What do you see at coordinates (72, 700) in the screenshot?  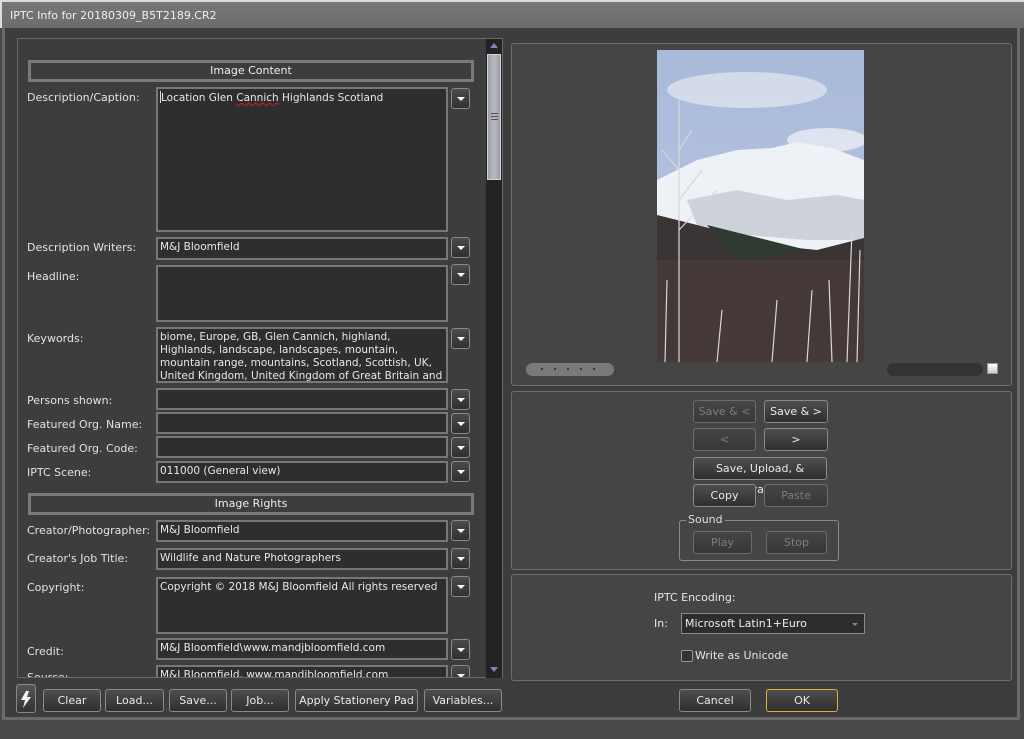 I see `clear-button: Clear` at bounding box center [72, 700].